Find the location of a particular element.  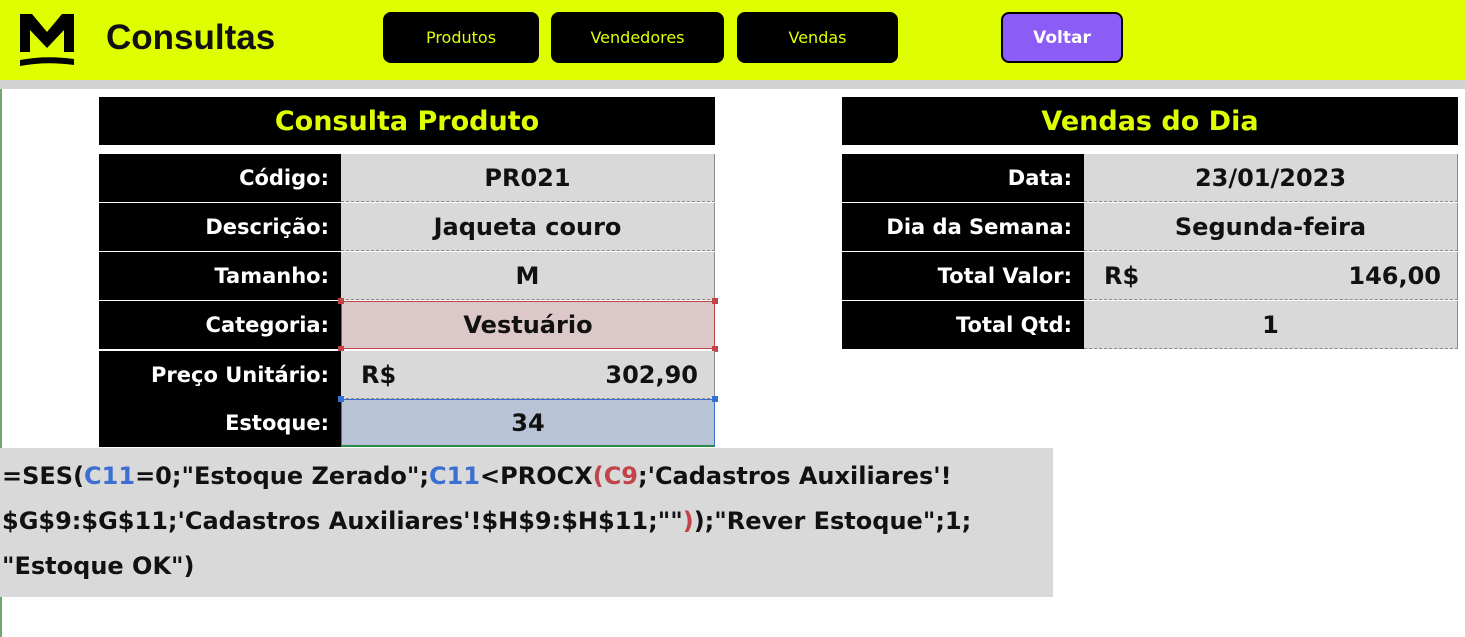

total-qtd-label: Total Qtd: is located at coordinates (963, 325).